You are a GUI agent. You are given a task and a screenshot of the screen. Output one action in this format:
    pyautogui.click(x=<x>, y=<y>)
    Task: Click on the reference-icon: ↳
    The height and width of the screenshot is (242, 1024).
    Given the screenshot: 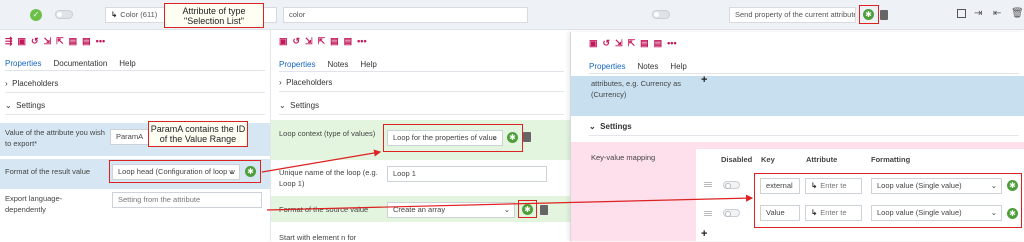 What is the action you would take?
    pyautogui.click(x=114, y=14)
    